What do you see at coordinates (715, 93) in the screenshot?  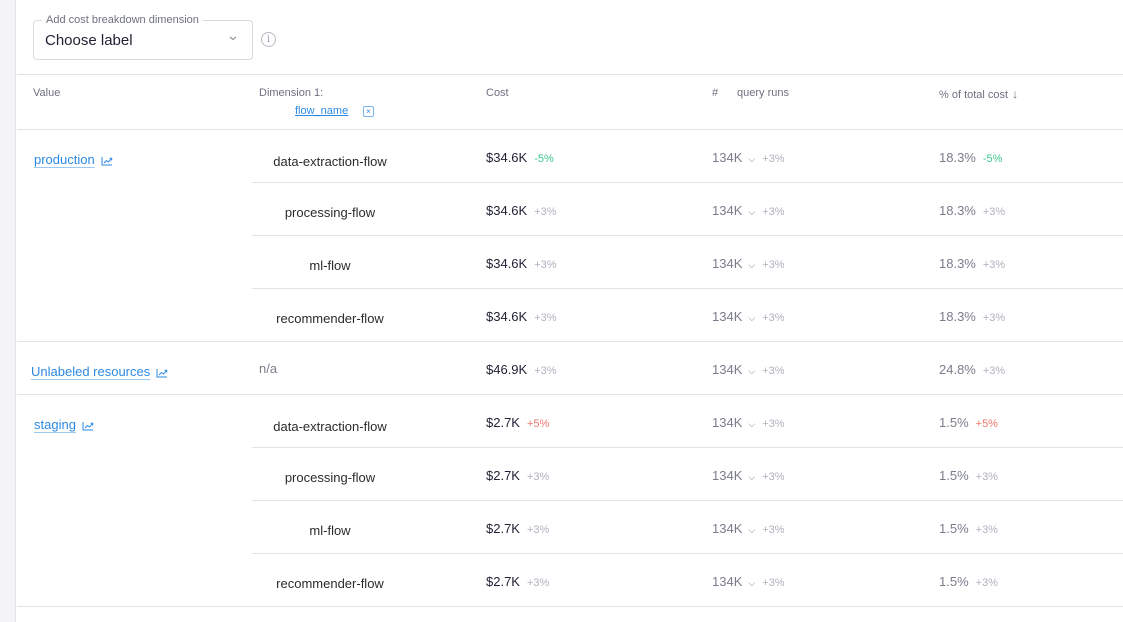 I see `column-header-runs-hash: #` at bounding box center [715, 93].